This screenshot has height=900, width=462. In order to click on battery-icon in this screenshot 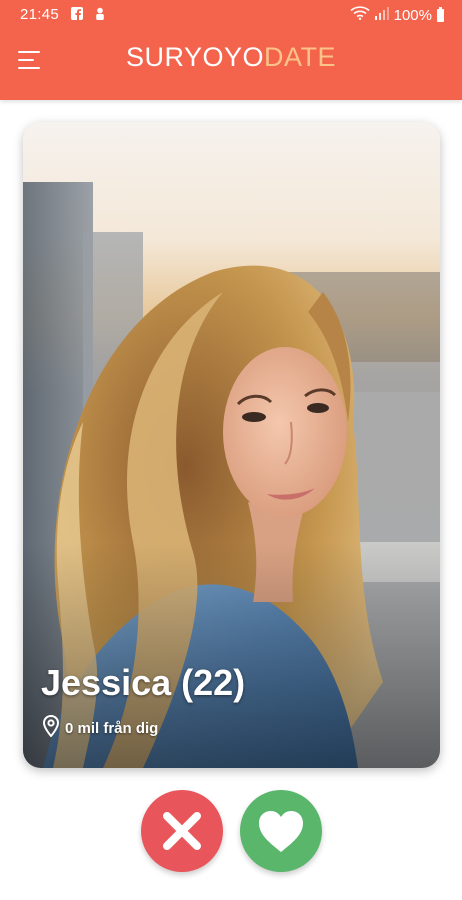, I will do `click(440, 14)`.